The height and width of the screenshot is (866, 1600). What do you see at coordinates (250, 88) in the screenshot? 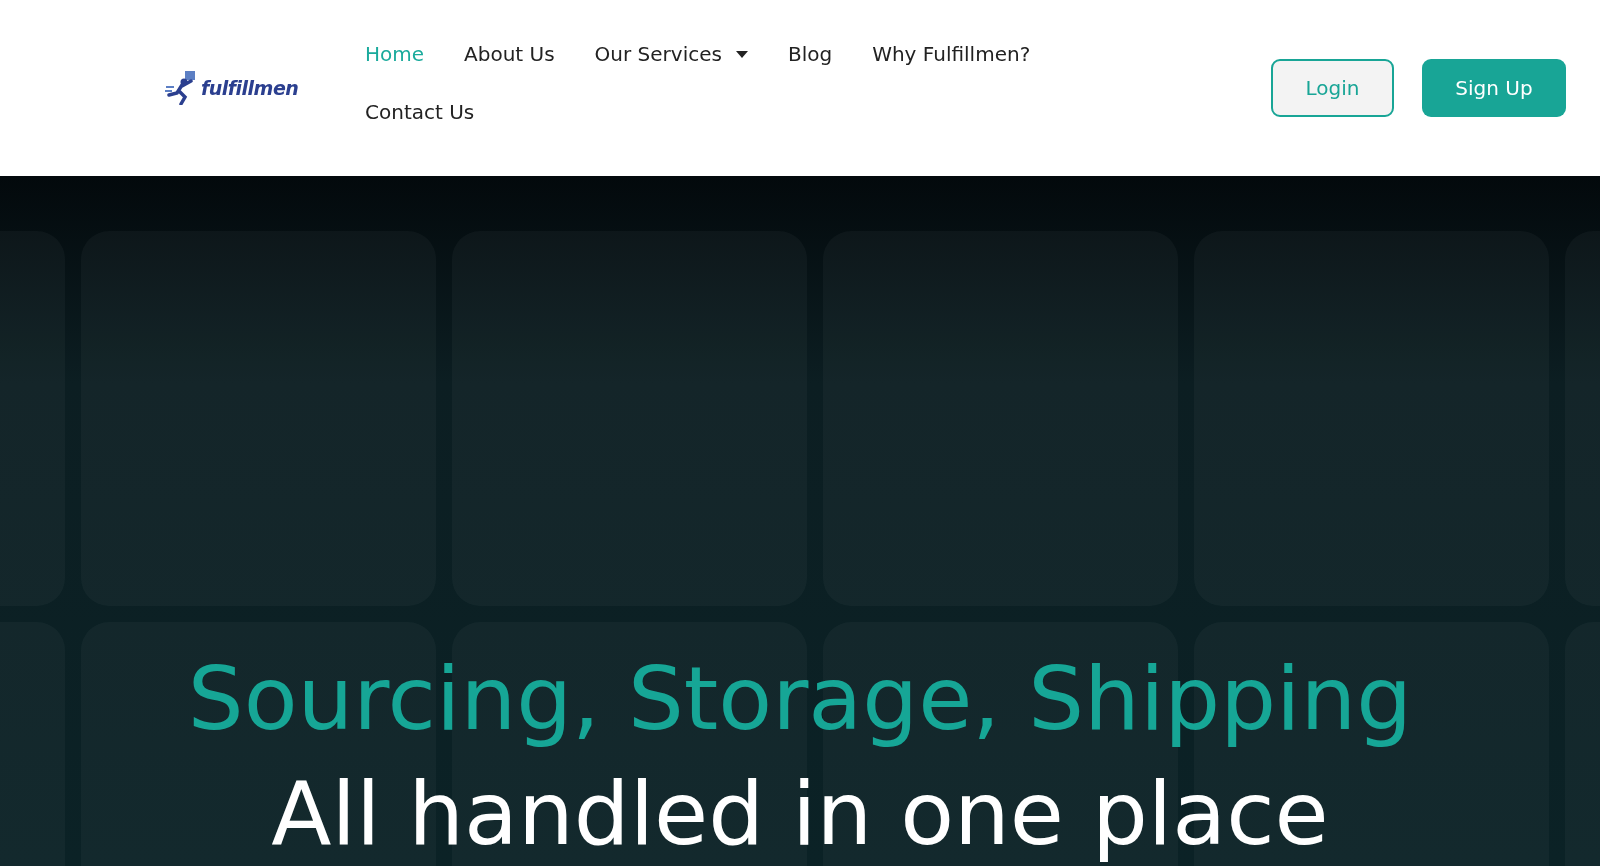
I see `logo: fulfillmen` at bounding box center [250, 88].